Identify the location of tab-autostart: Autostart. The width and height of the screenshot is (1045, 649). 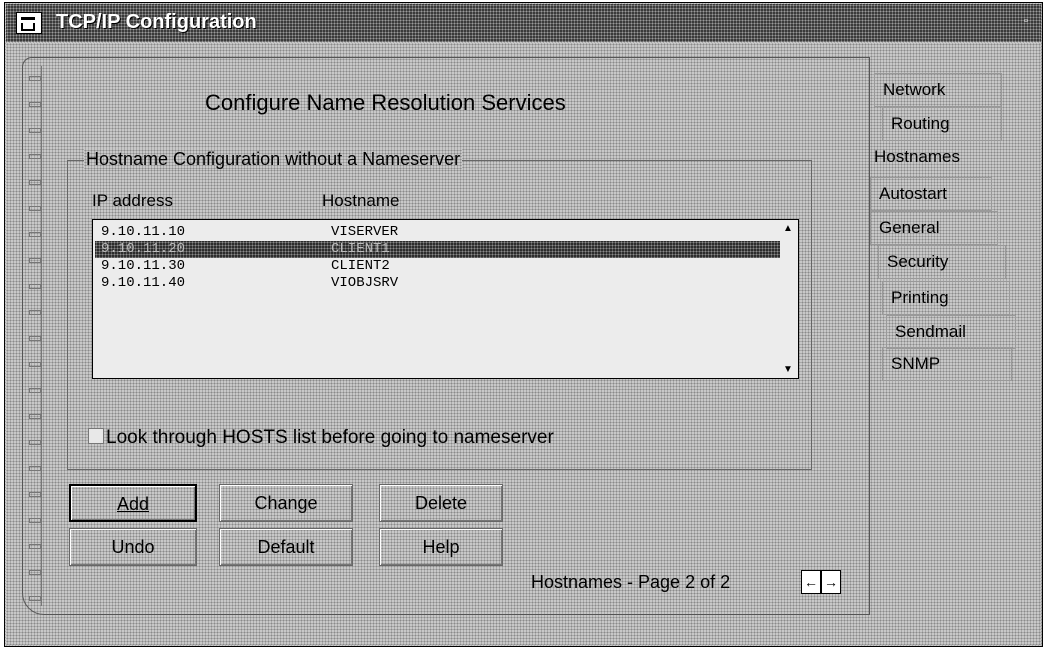
(931, 194).